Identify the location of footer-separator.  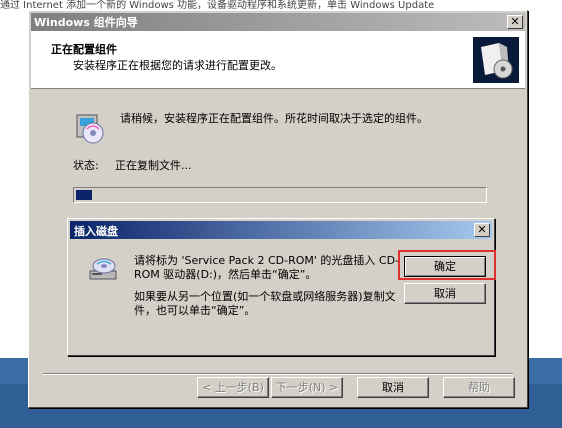
(278, 374).